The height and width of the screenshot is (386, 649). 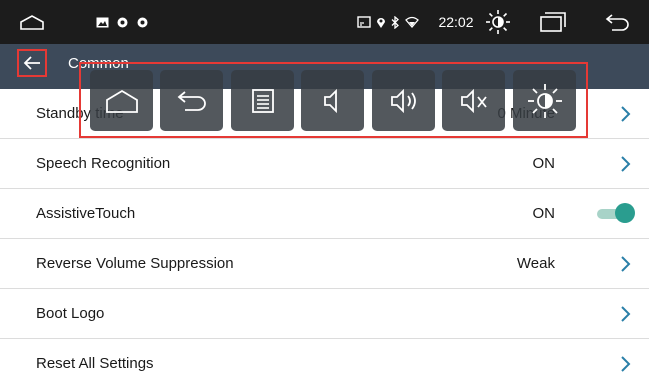 I want to click on home-icon, so click(x=121, y=101).